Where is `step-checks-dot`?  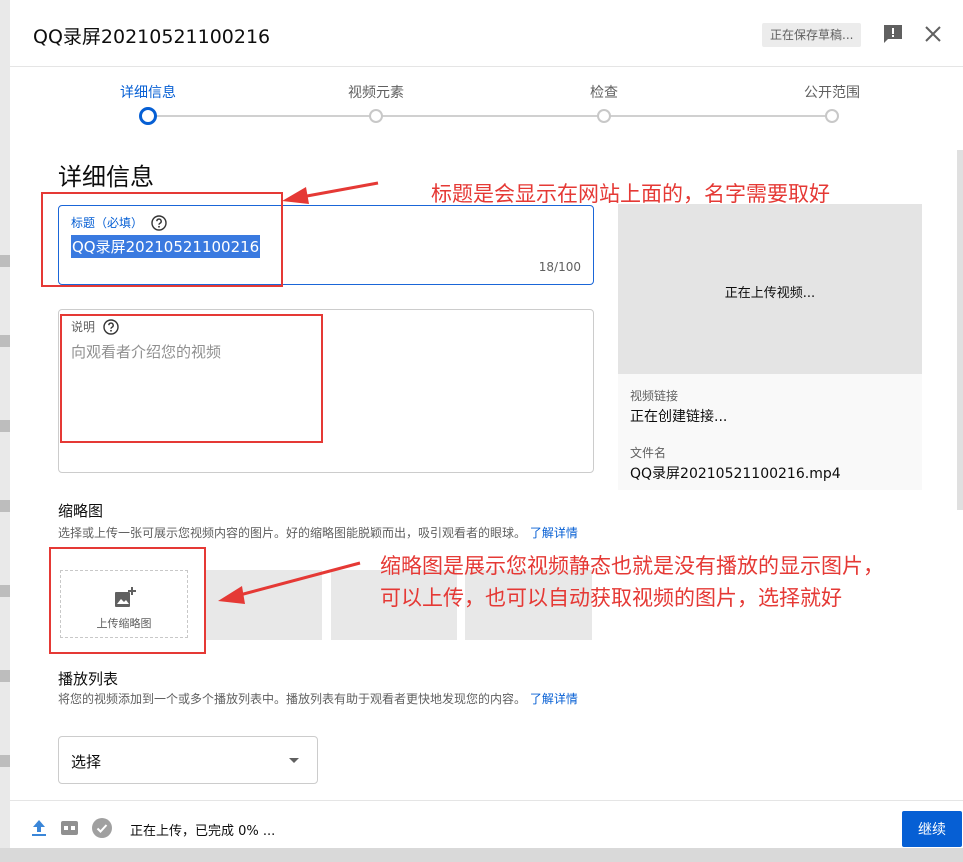 step-checks-dot is located at coordinates (604, 116).